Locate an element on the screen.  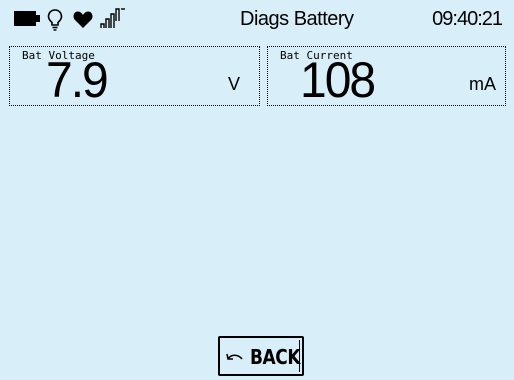
heart-icon is located at coordinates (83, 22).